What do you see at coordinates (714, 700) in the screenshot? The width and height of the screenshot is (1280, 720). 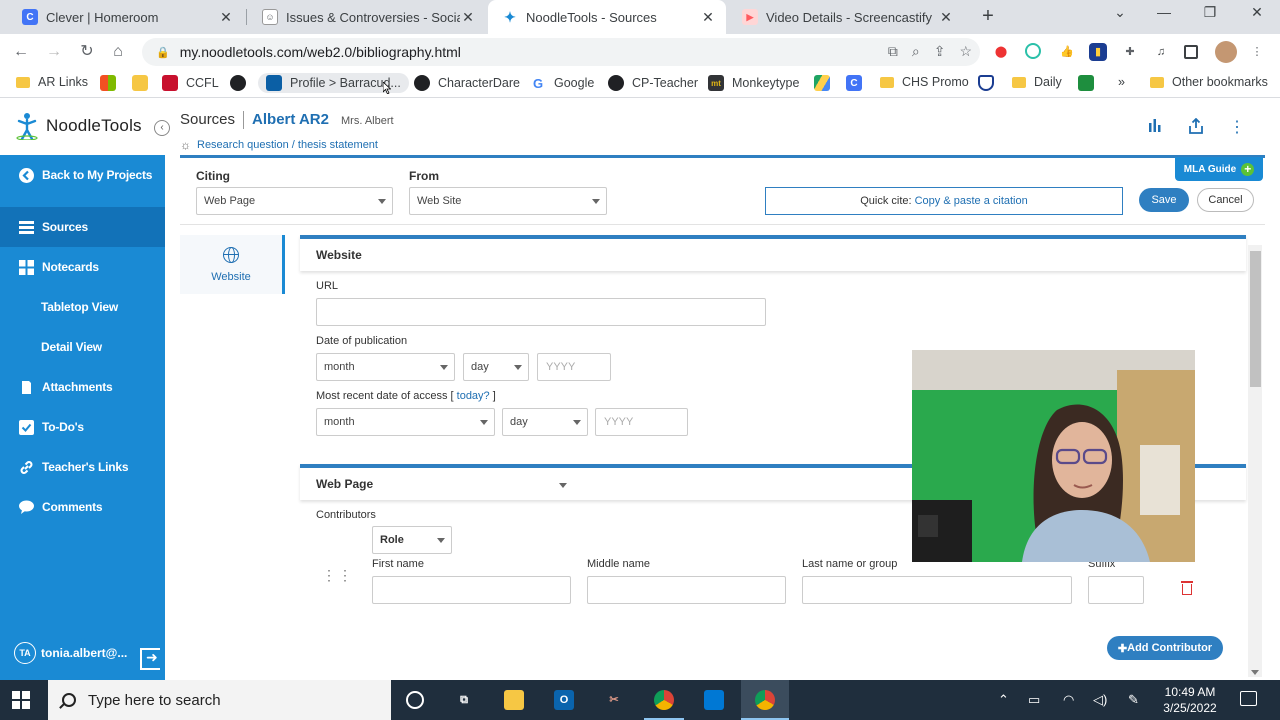 I see `app-window-icon` at bounding box center [714, 700].